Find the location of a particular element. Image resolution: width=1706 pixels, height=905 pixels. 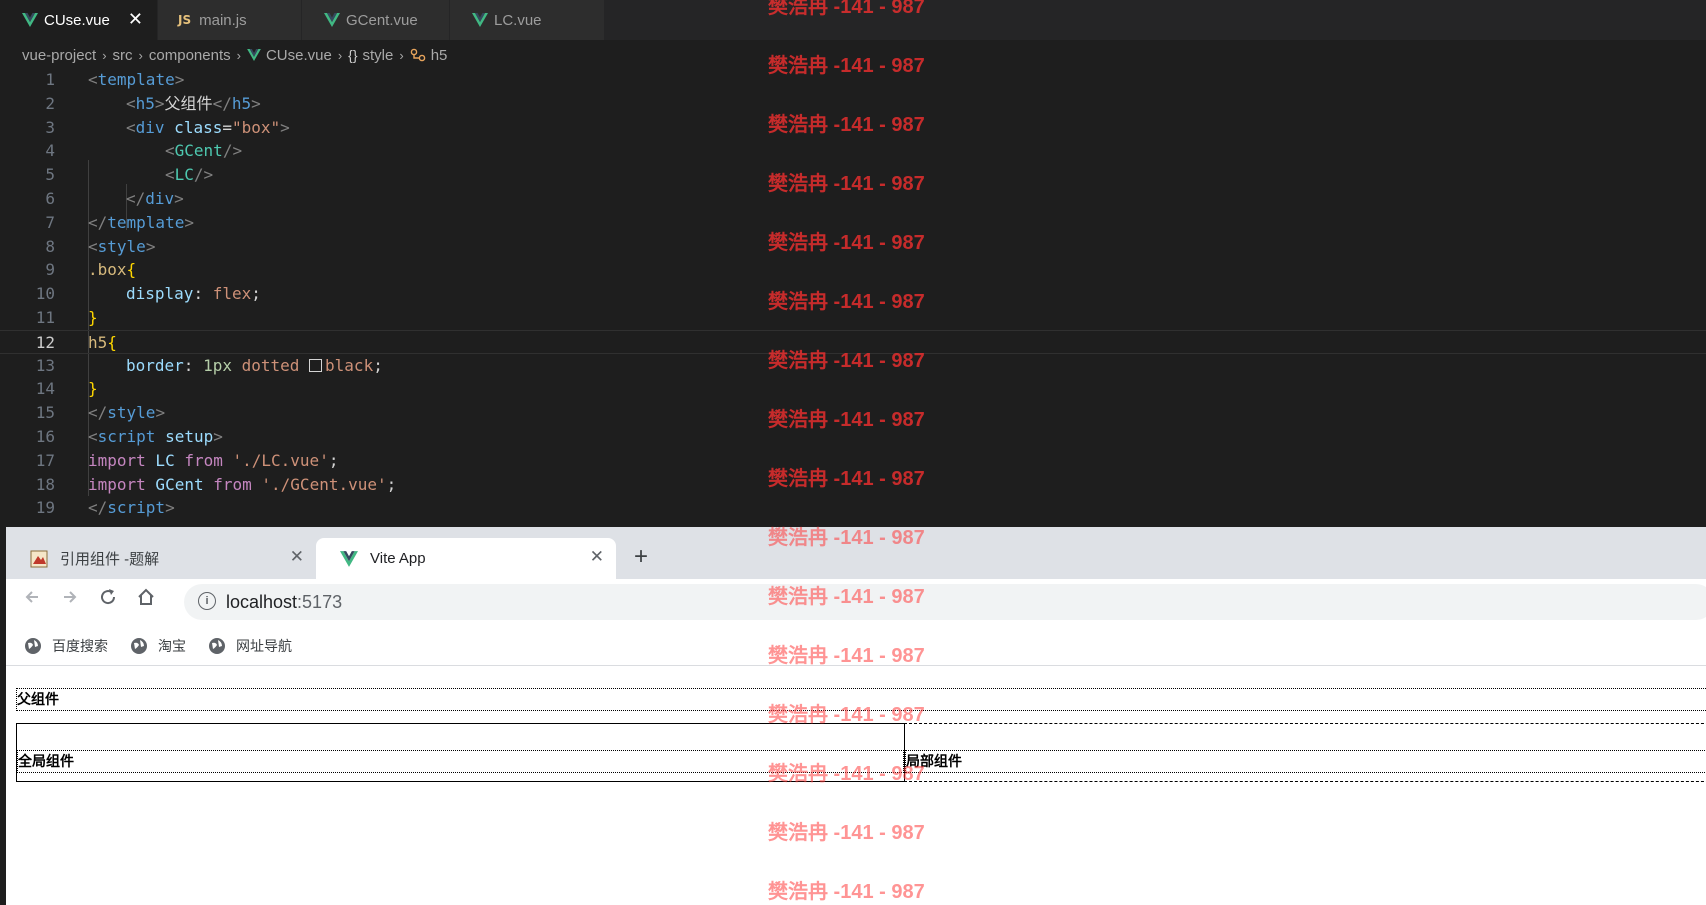

braces-icon: {} is located at coordinates (353, 55).